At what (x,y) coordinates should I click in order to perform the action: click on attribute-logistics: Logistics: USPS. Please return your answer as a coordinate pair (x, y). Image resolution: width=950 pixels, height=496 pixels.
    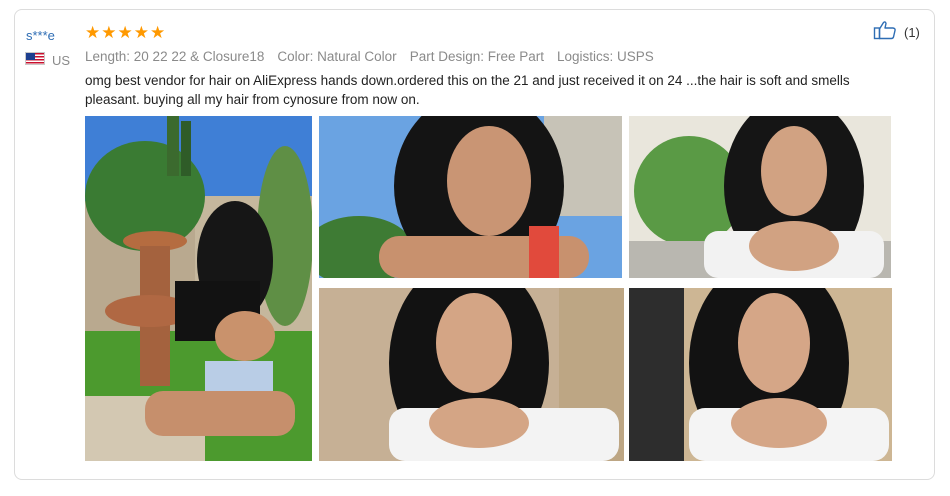
    Looking at the image, I should click on (605, 56).